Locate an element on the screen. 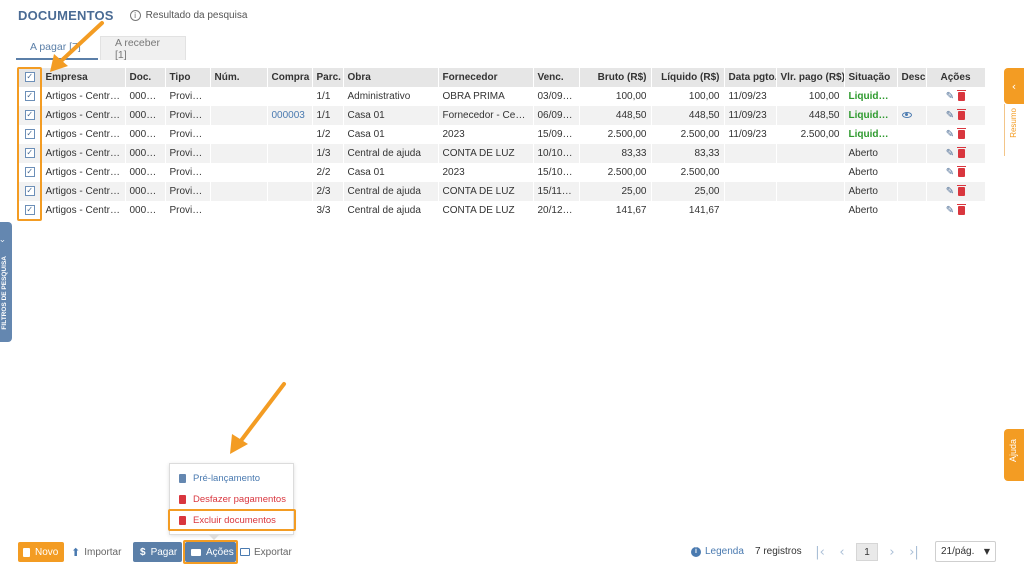 Image resolution: width=1024 pixels, height=566 pixels. first-page-button: |‹ is located at coordinates (820, 552).